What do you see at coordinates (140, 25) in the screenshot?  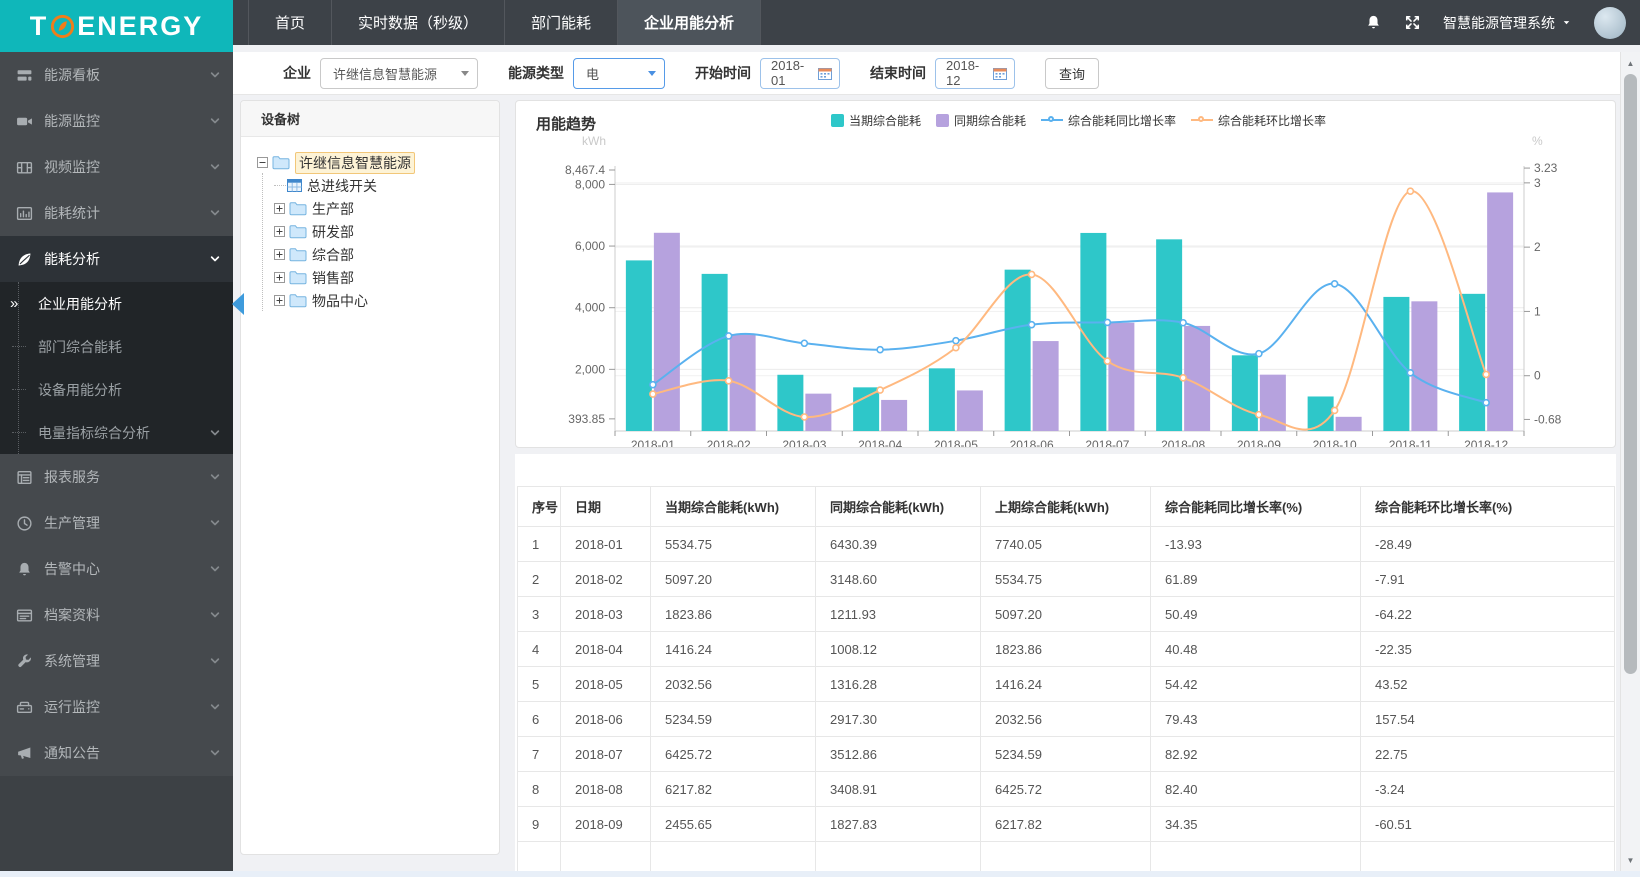 I see `logo-suffix: ENERGY` at bounding box center [140, 25].